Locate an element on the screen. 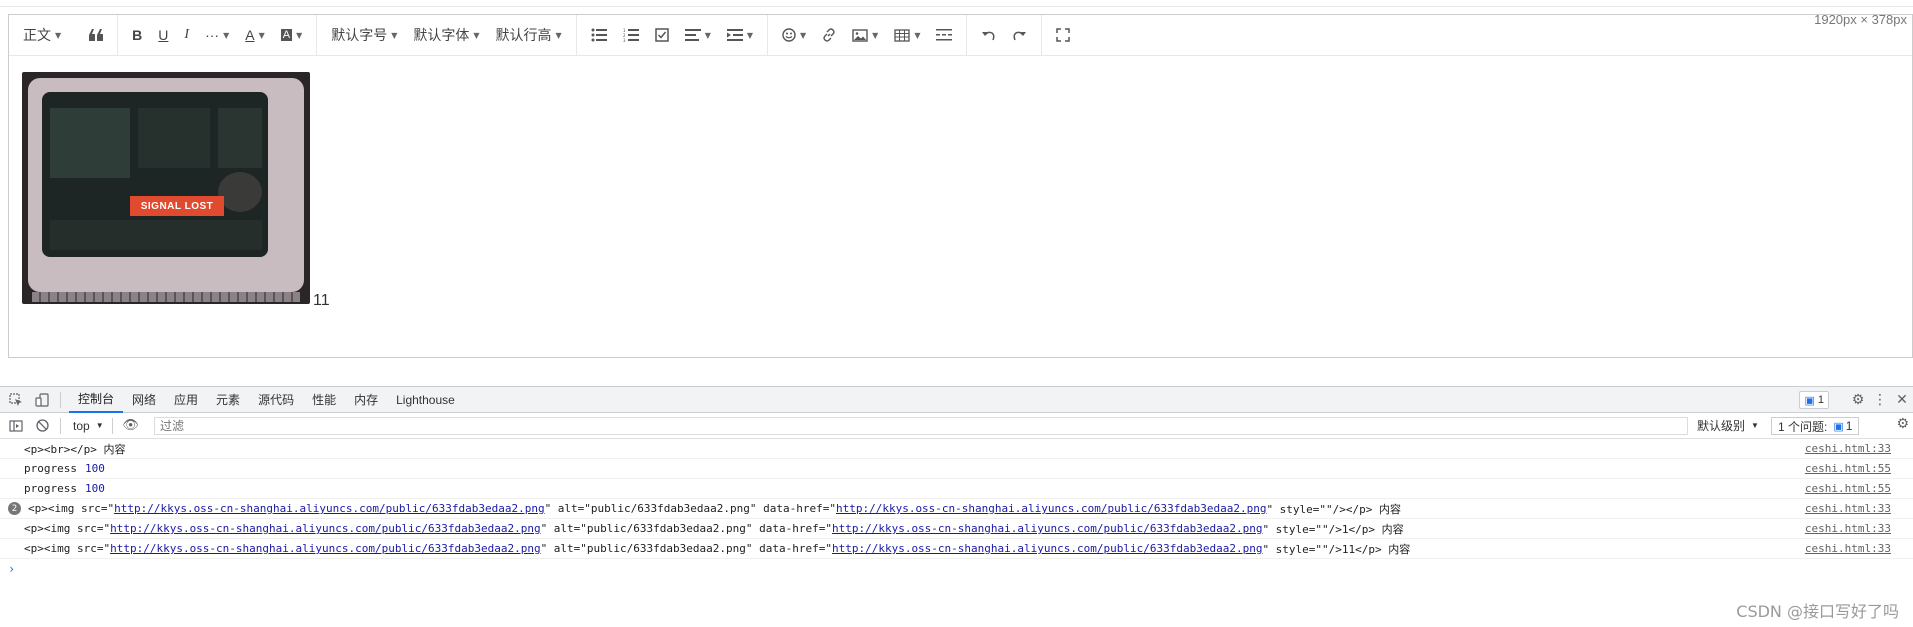 This screenshot has width=1913, height=627. tab-memory: 内存 is located at coordinates (366, 400).